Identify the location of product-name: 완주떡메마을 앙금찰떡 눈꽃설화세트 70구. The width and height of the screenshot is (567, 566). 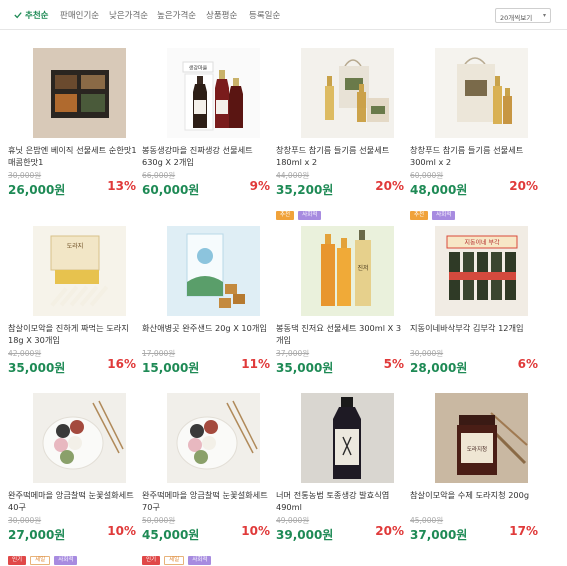
(208, 502).